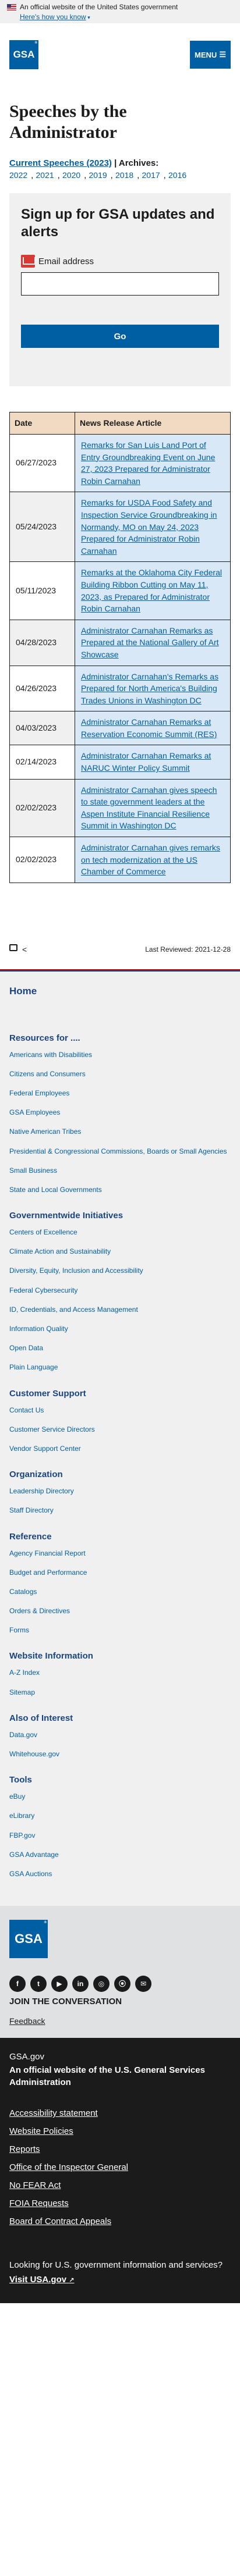  What do you see at coordinates (143, 1985) in the screenshot?
I see `email-icon: ✉` at bounding box center [143, 1985].